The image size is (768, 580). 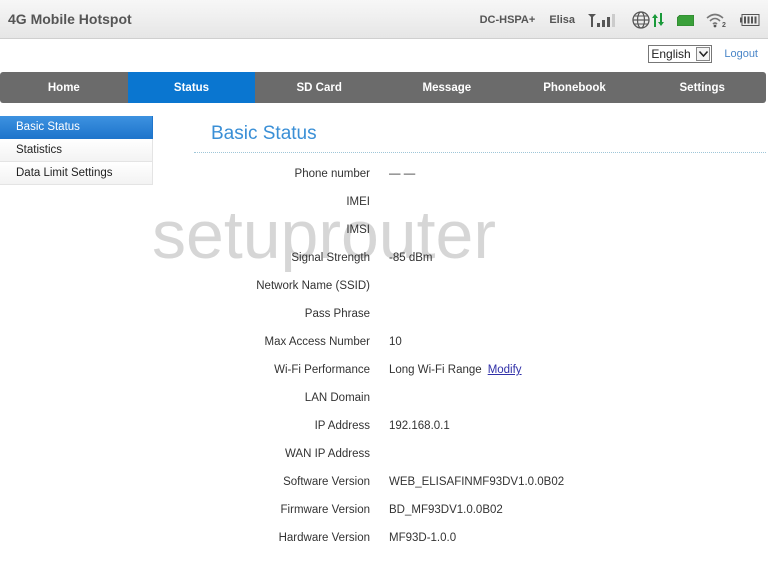 I want to click on field-label: Pass Phrase, so click(x=337, y=314).